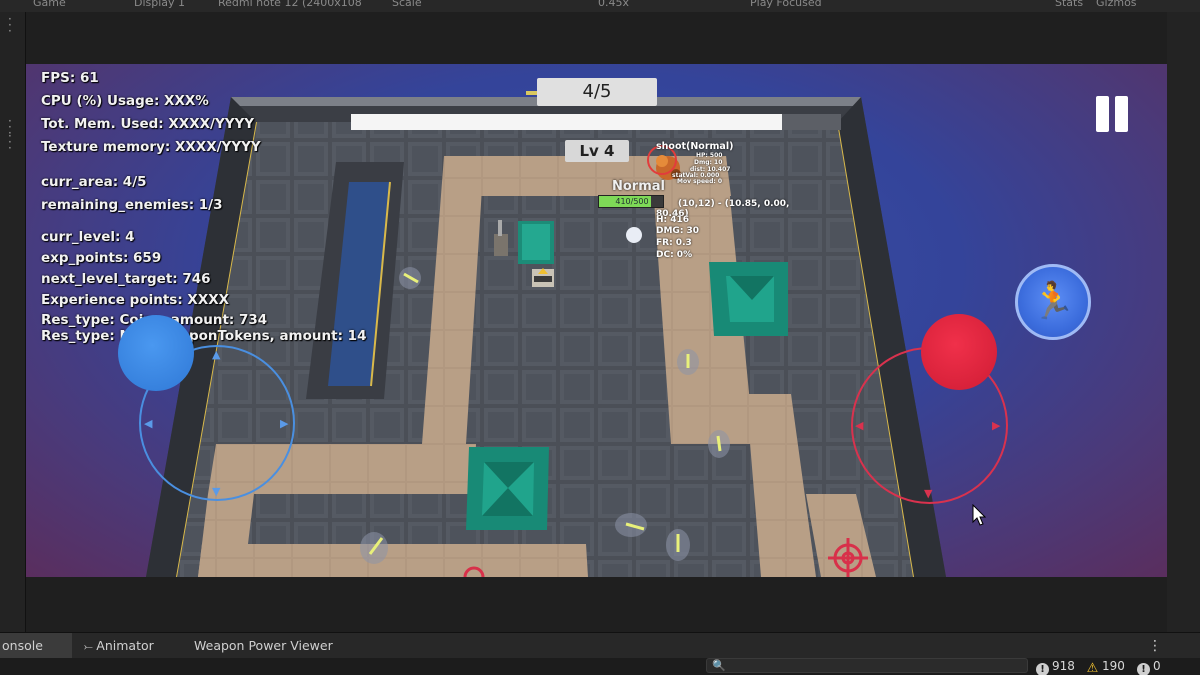  What do you see at coordinates (678, 231) in the screenshot?
I see `player-stat-line: DMG: 30` at bounding box center [678, 231].